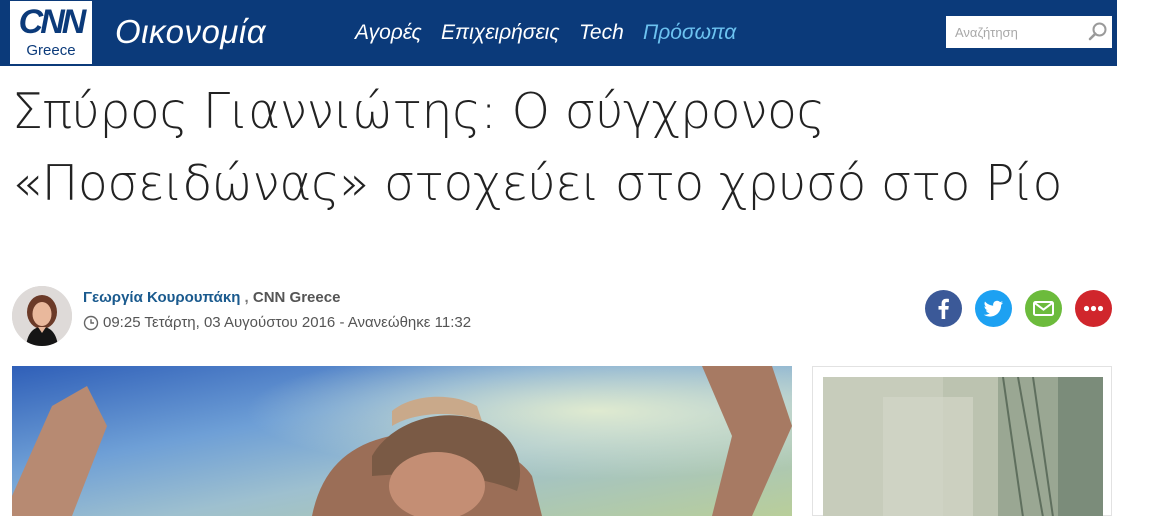 Image resolution: width=1149 pixels, height=516 pixels. What do you see at coordinates (51, 50) in the screenshot?
I see `logo-subtext: Greece` at bounding box center [51, 50].